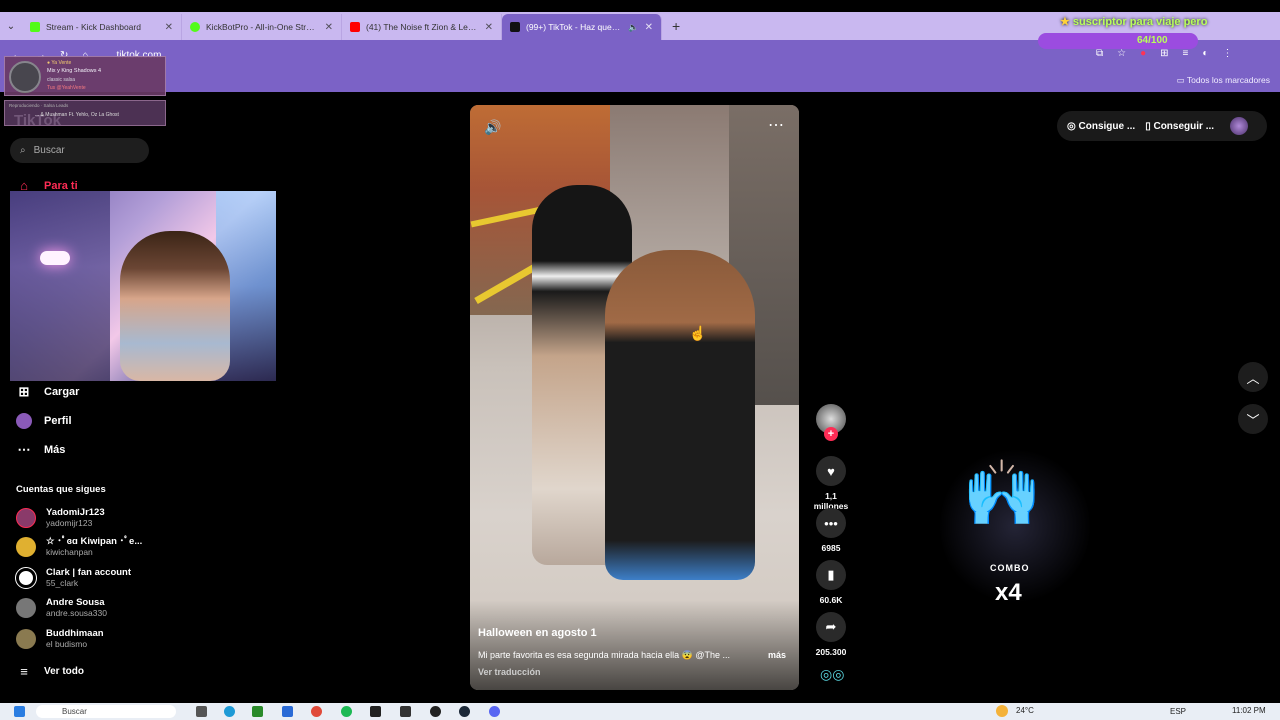  Describe the element at coordinates (1008, 592) in the screenshot. I see `combo-count: x4` at that location.